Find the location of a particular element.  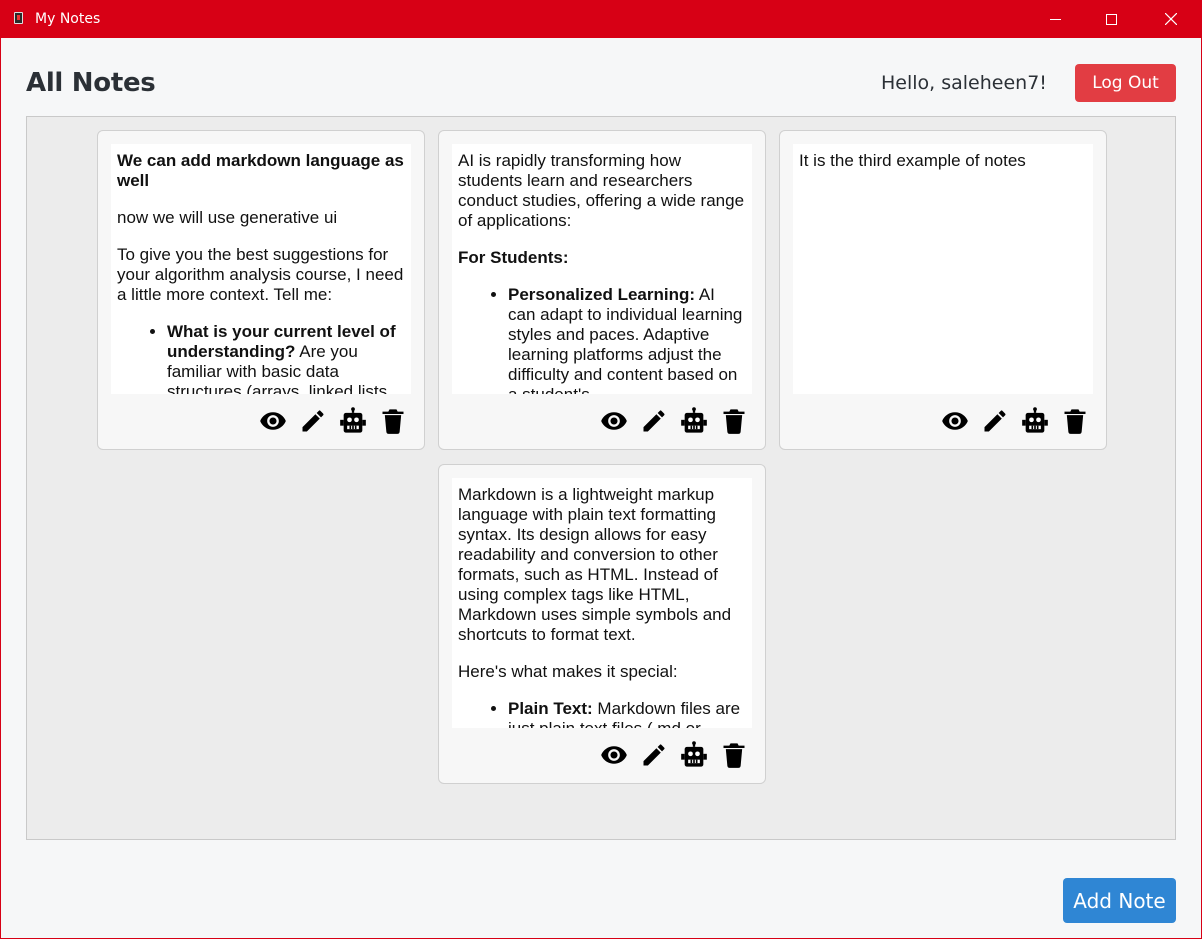

minimize-icon is located at coordinates (1055, 19).